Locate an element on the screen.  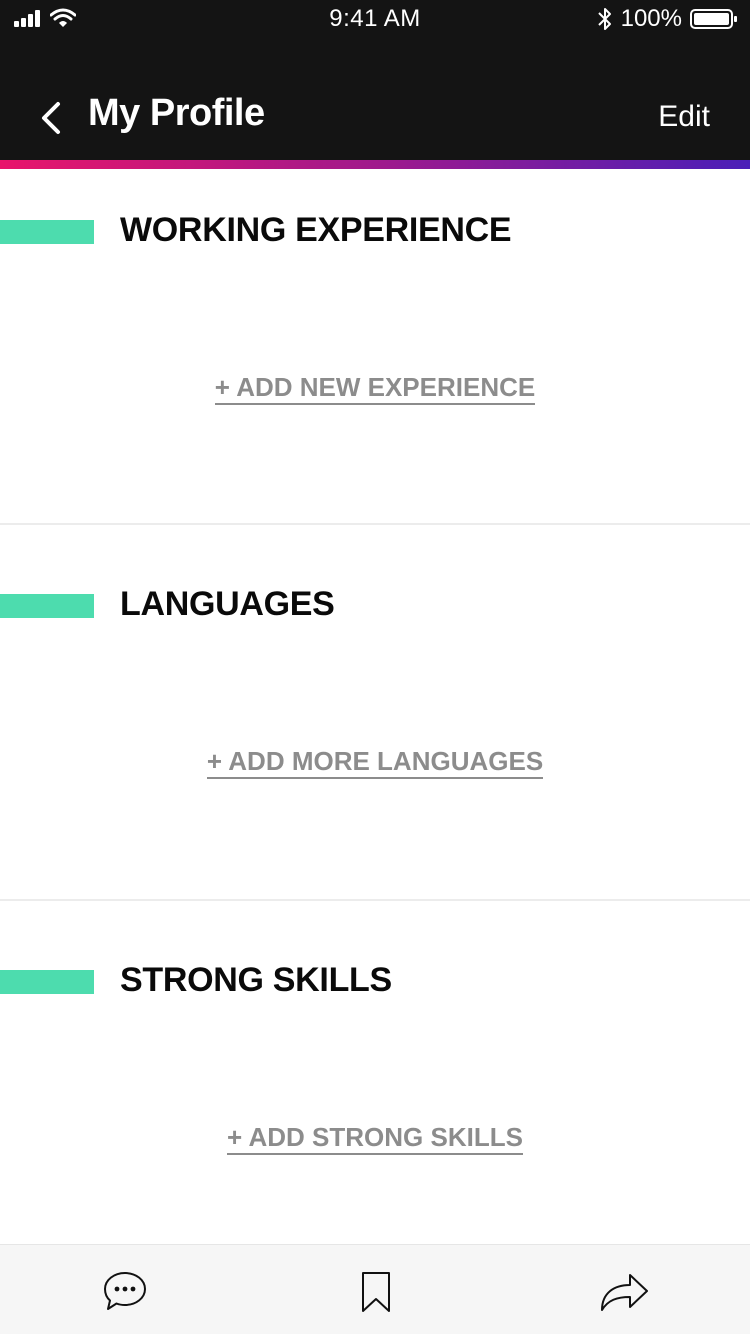
header: 9:41 AM 100% My Profile Edit is located at coordinates (375, 80).